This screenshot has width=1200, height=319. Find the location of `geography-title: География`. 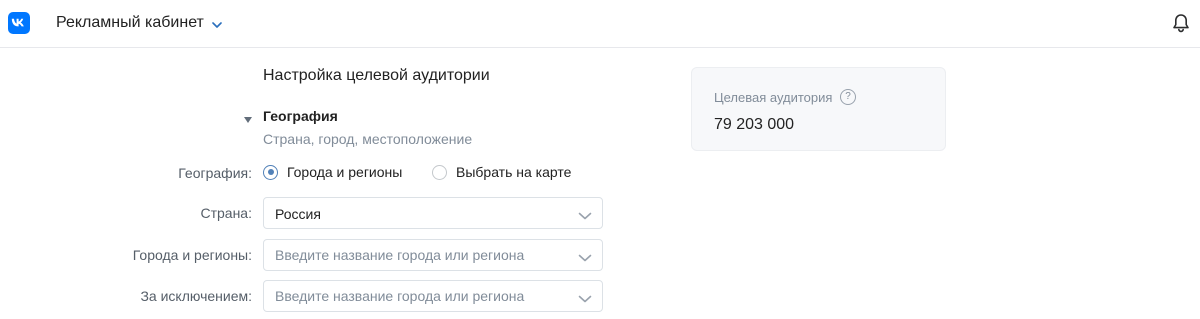

geography-title: География is located at coordinates (300, 116).